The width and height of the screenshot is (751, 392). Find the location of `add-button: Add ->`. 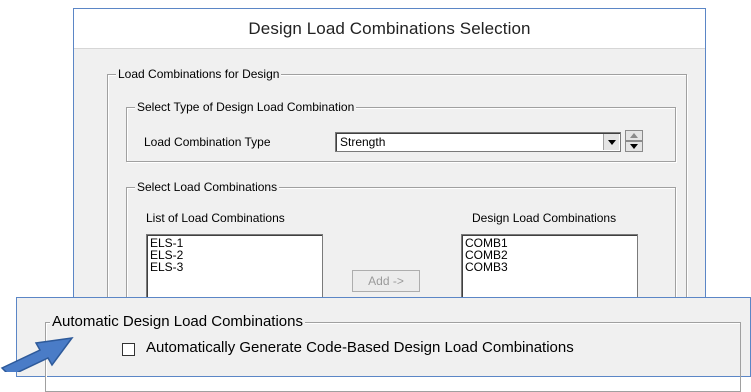

add-button: Add -> is located at coordinates (386, 281).